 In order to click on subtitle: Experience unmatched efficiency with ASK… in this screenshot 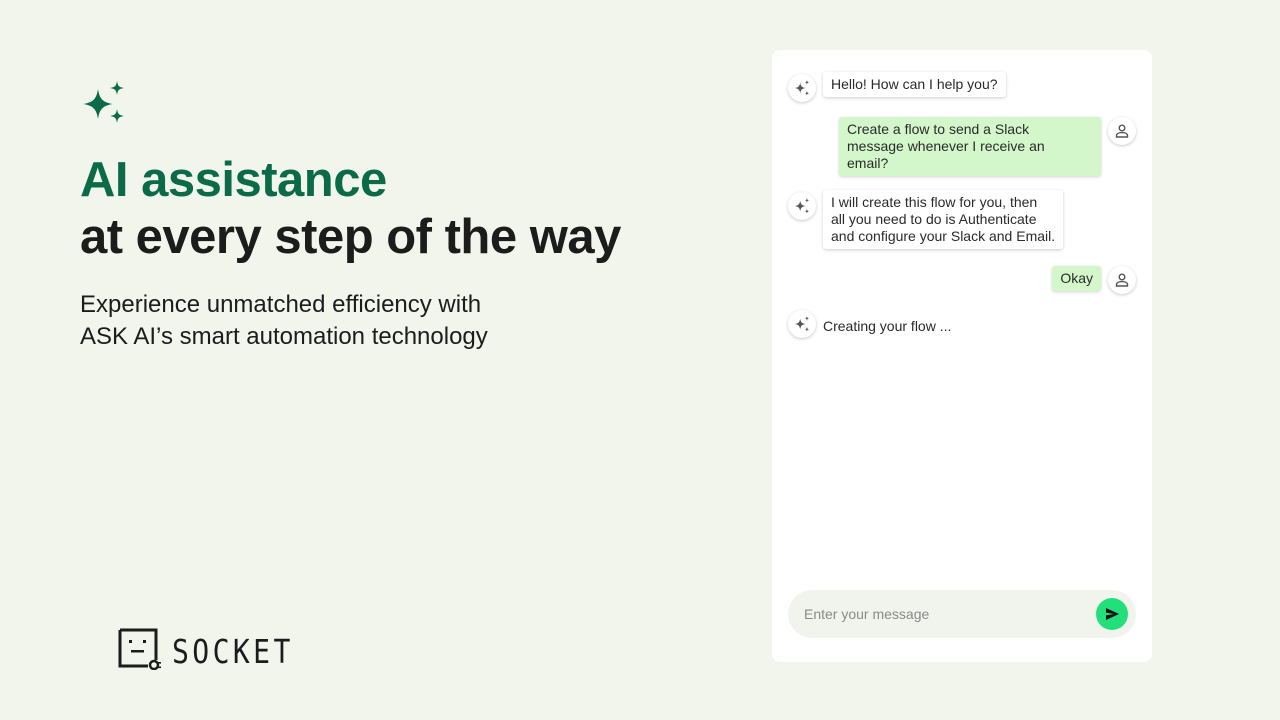, I will do `click(340, 321)`.